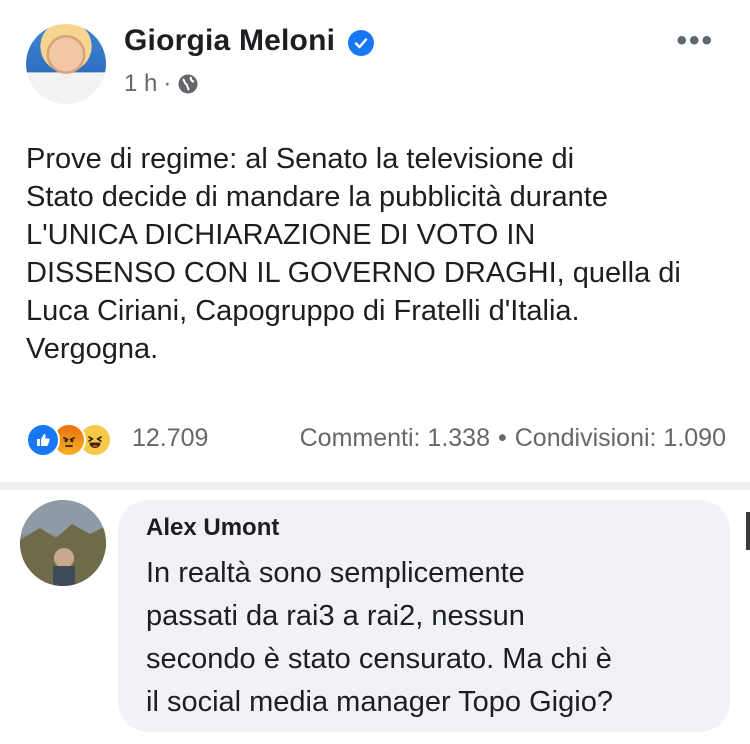 The width and height of the screenshot is (750, 744). I want to click on scrollbar, so click(748, 531).